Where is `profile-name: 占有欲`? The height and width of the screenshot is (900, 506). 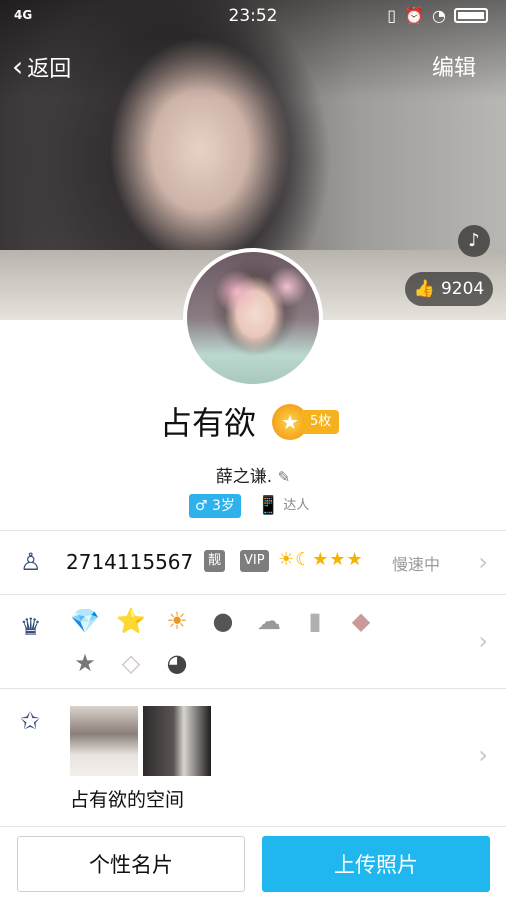 profile-name: 占有欲 is located at coordinates (208, 423).